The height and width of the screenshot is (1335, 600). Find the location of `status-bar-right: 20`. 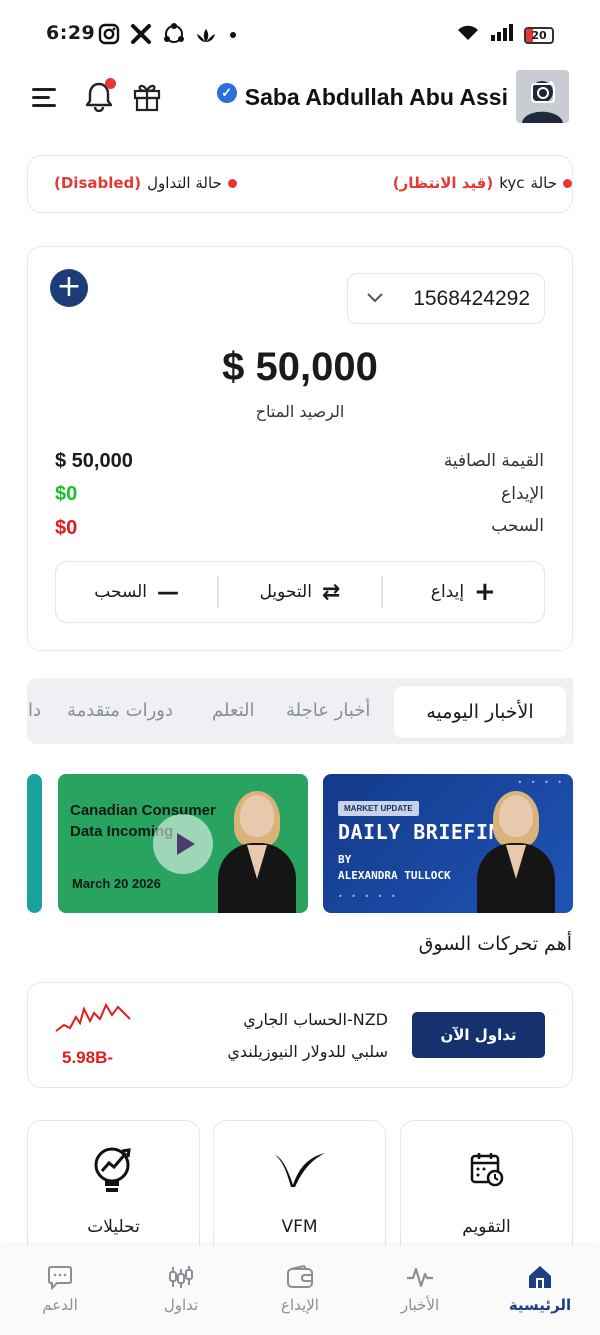

status-bar-right: 20 is located at coordinates (505, 35).